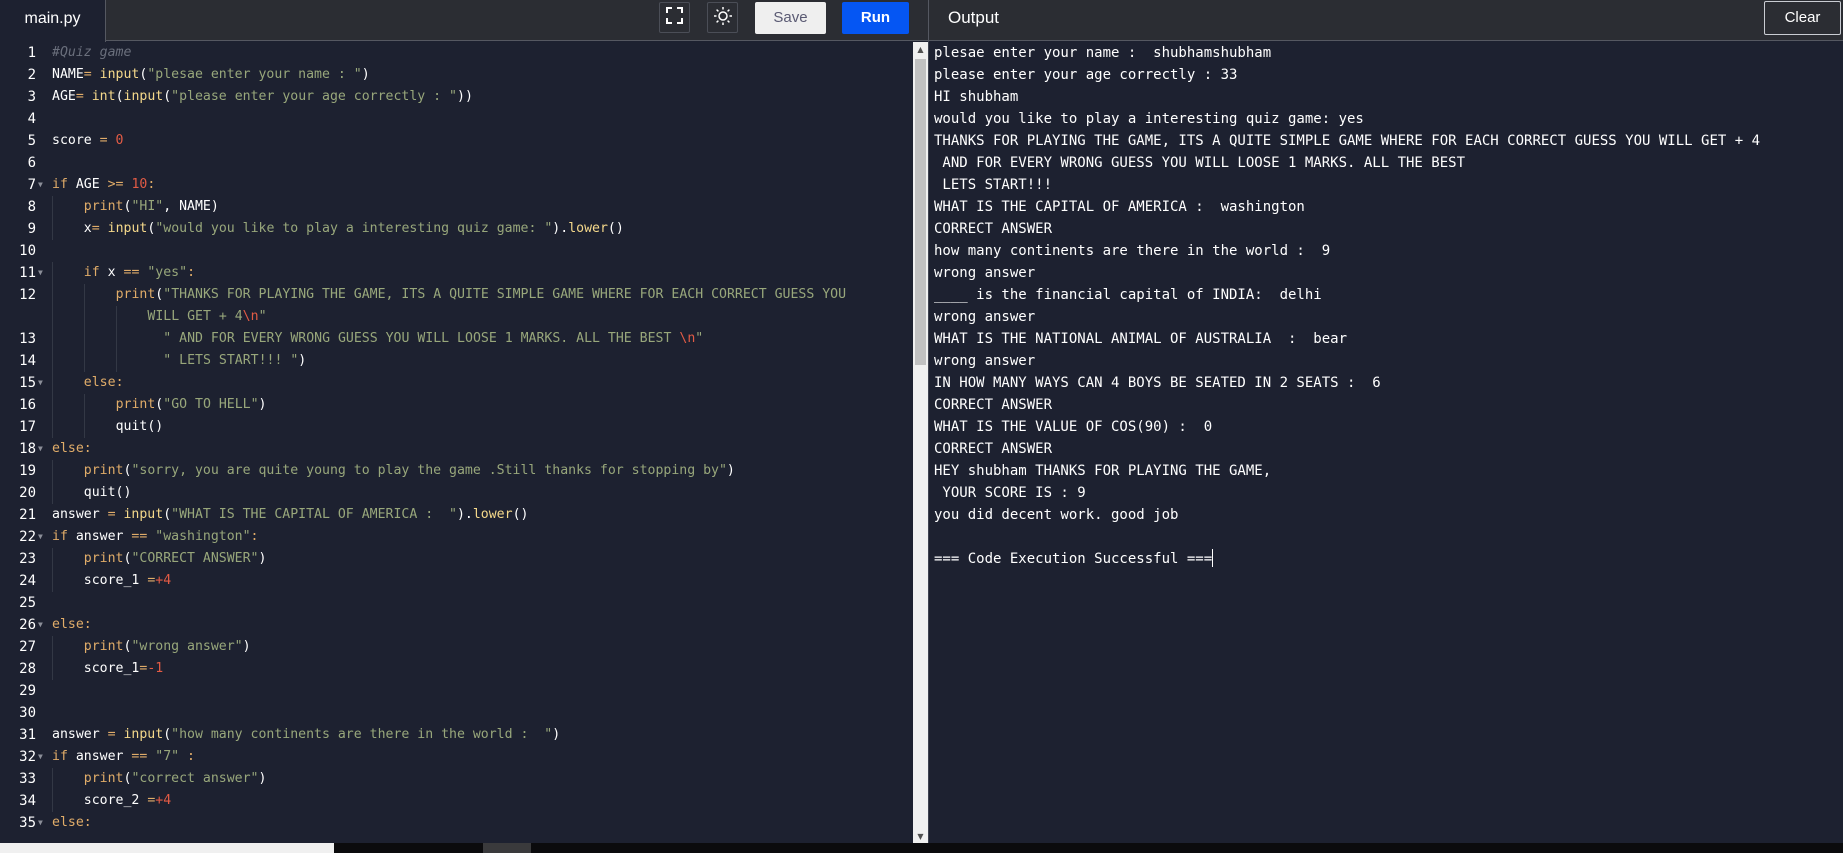 Image resolution: width=1843 pixels, height=853 pixels. I want to click on code-line: 27 print("wrong answer"), so click(456, 647).